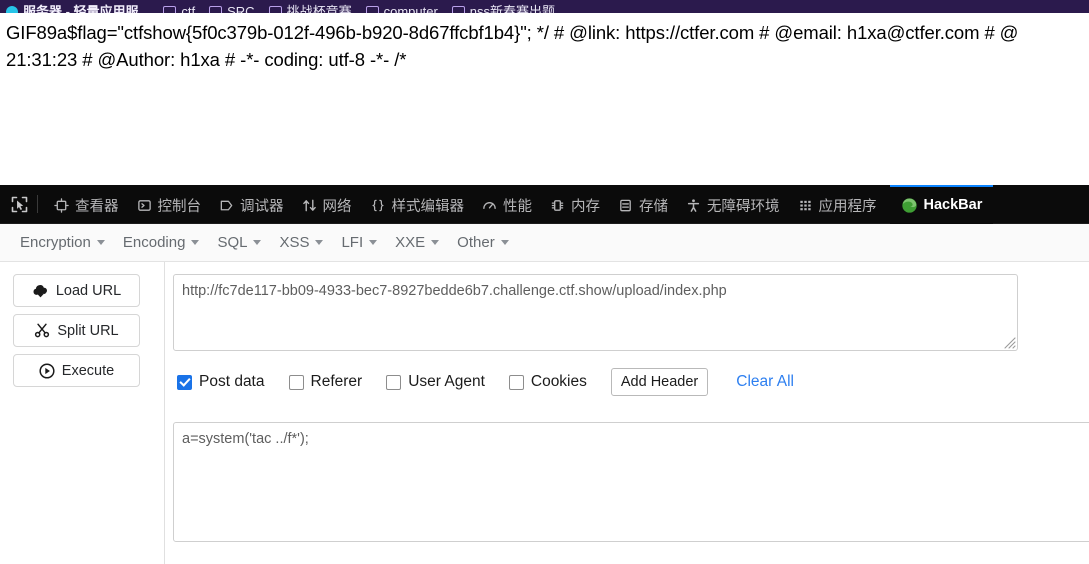  Describe the element at coordinates (245, 439) in the screenshot. I see `post-data-value: a=system('tac ../f*');` at that location.